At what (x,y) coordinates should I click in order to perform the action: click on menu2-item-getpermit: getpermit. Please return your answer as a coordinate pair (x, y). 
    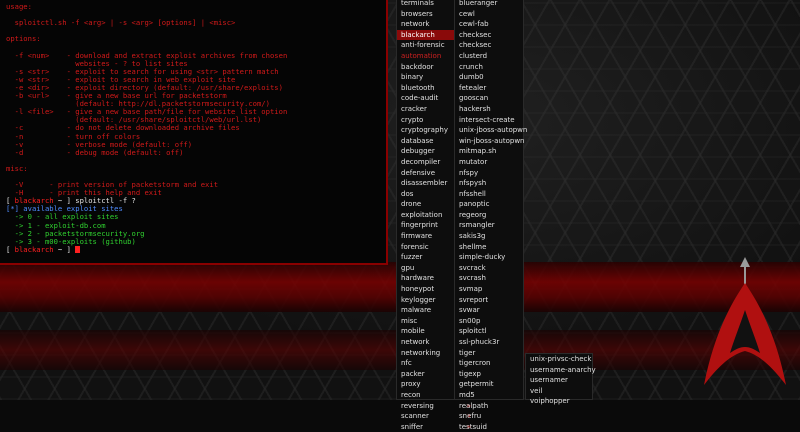
    Looking at the image, I should click on (489, 384).